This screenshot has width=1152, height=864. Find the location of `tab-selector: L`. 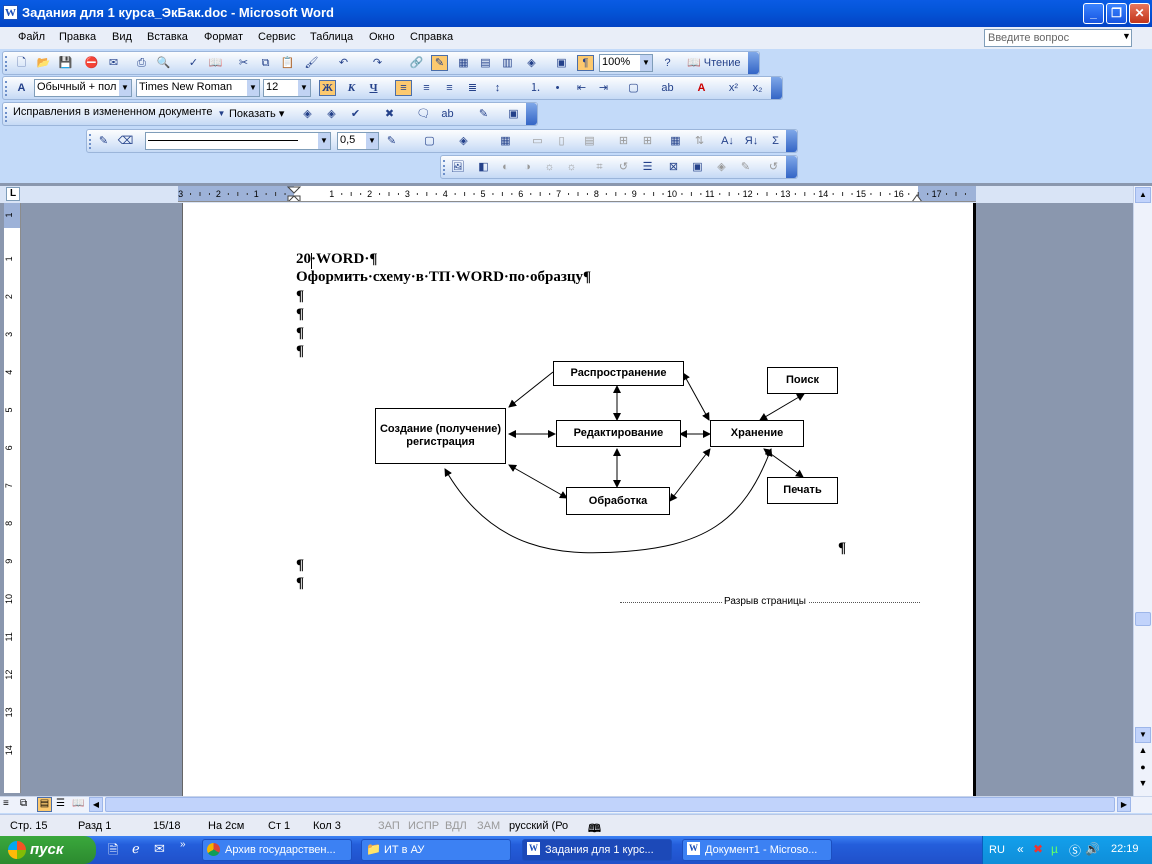

tab-selector: L is located at coordinates (13, 194).